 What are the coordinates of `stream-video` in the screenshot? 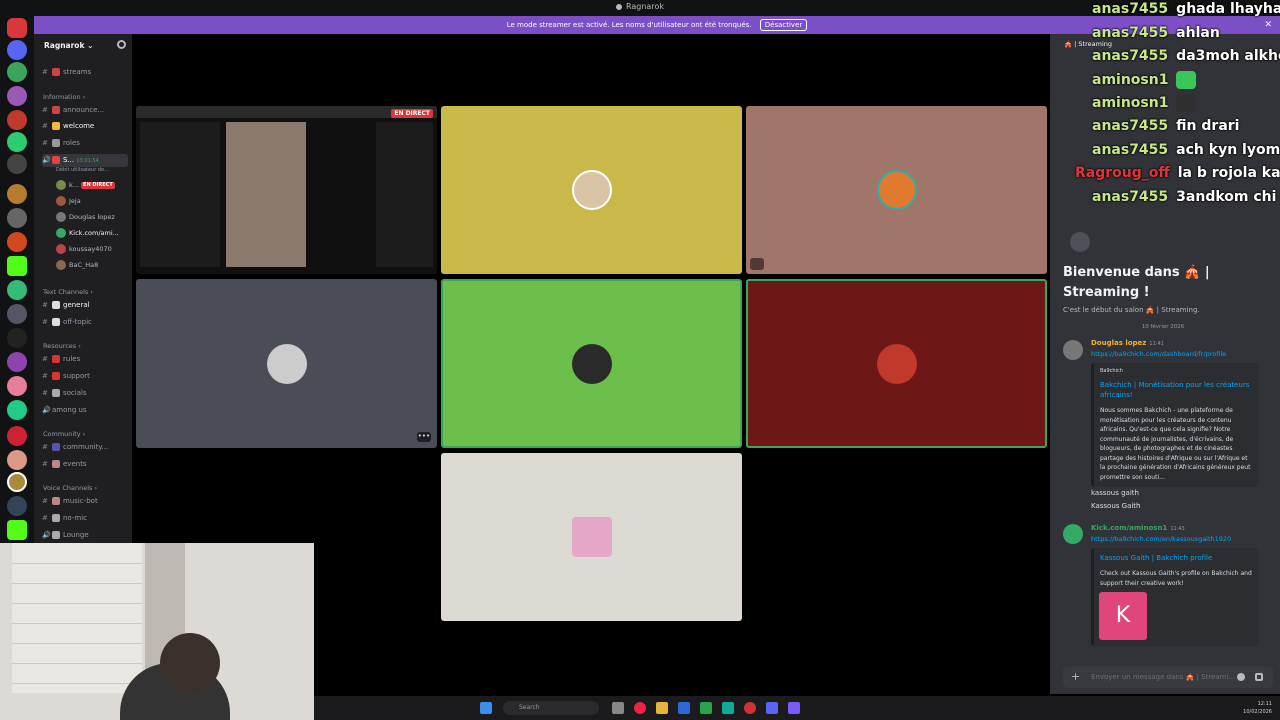 It's located at (266, 194).